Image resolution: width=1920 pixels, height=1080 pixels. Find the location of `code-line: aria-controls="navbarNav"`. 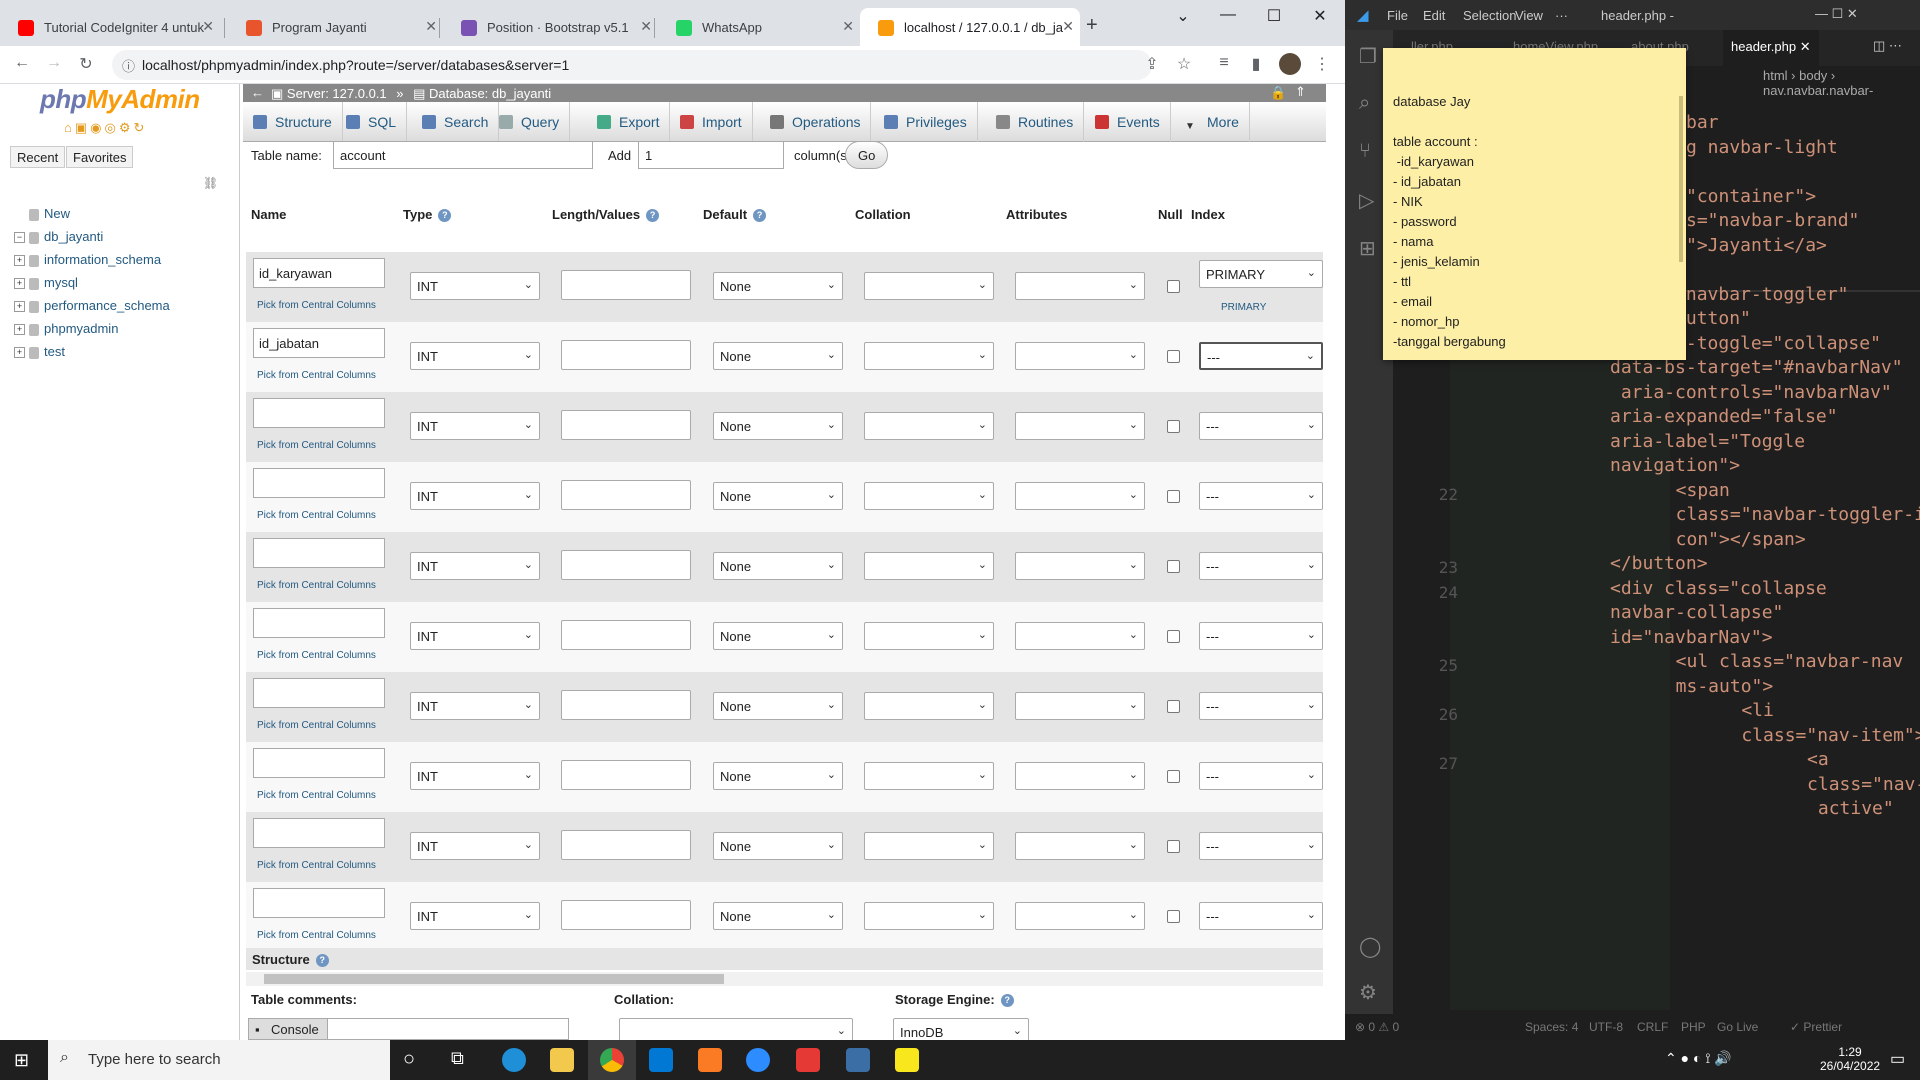

code-line: aria-controls="navbarNav" is located at coordinates (1751, 392).